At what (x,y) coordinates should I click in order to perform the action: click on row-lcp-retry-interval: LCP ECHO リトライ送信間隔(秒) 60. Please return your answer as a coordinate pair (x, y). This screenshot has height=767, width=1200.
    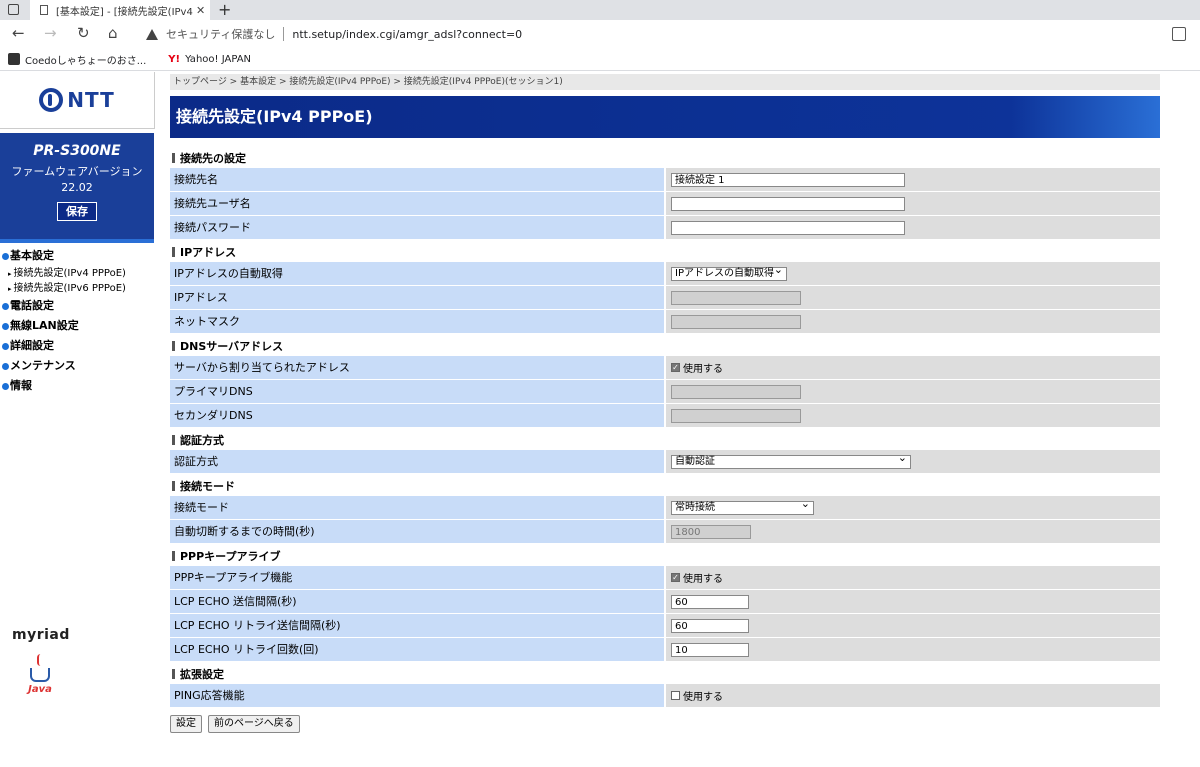
    Looking at the image, I should click on (665, 625).